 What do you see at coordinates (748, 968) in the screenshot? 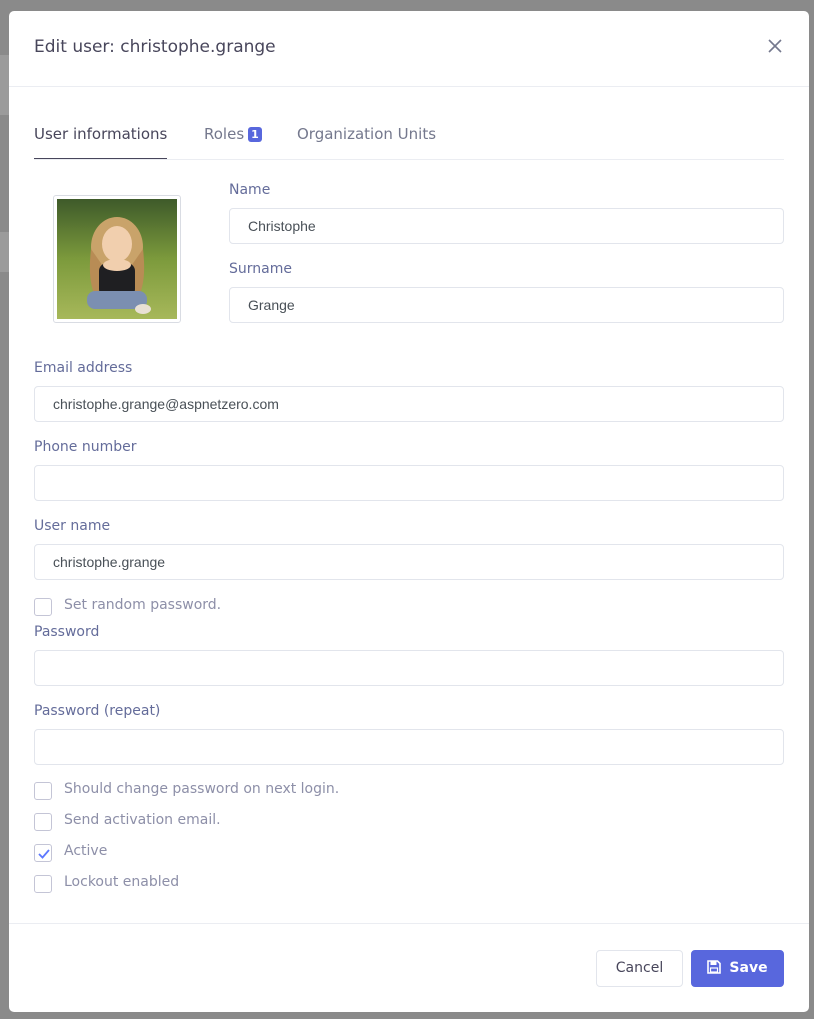
I see `save-label: Save` at bounding box center [748, 968].